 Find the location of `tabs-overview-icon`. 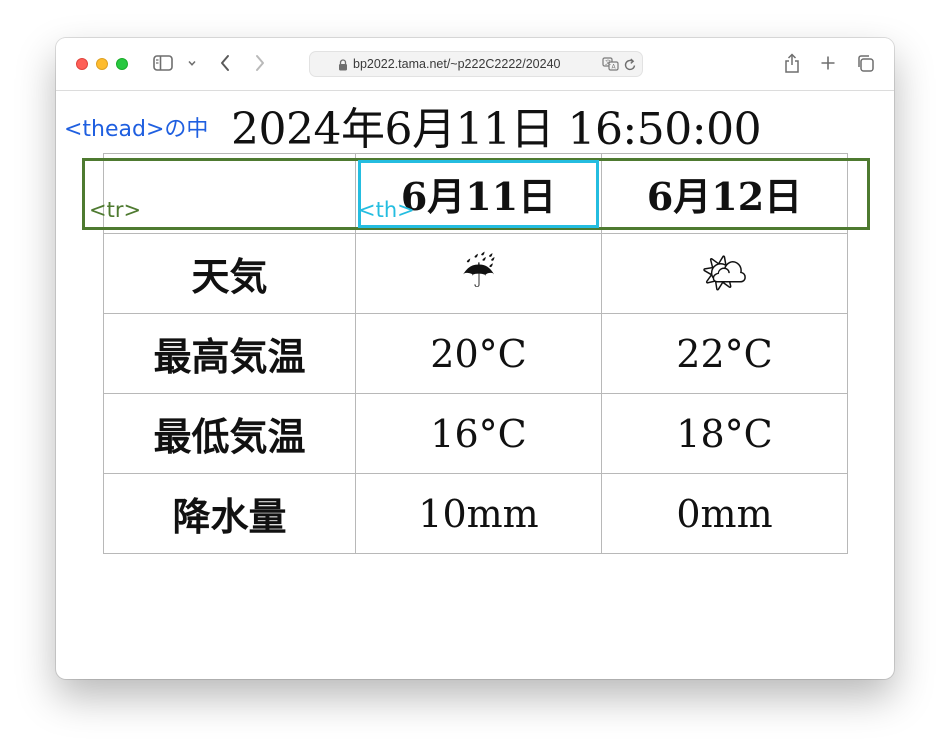

tabs-overview-icon is located at coordinates (866, 63).